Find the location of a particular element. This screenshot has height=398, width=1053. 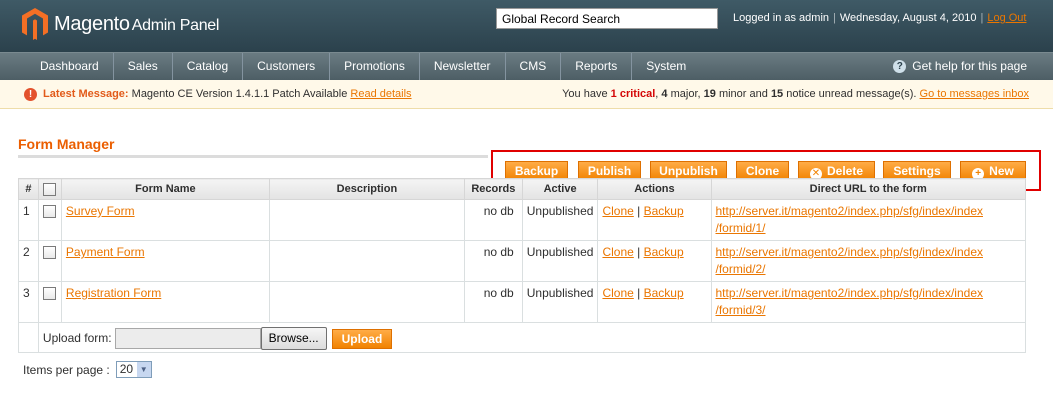

col-header-description: Description is located at coordinates (366, 189).